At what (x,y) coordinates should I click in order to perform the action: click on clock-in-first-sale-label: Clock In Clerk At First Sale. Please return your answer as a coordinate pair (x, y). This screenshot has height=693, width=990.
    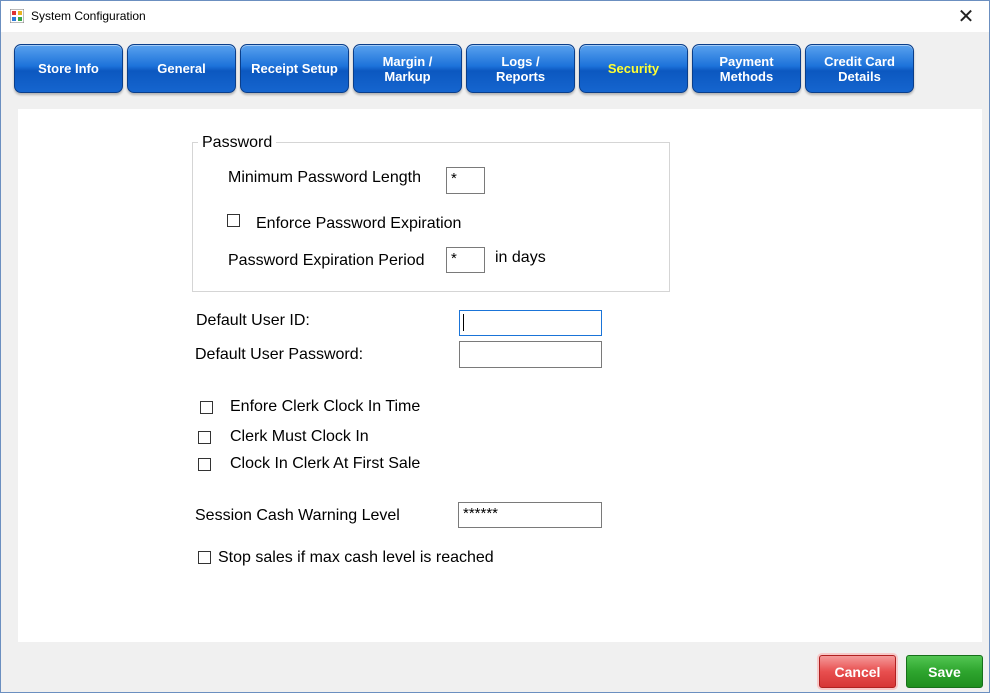
    Looking at the image, I should click on (325, 463).